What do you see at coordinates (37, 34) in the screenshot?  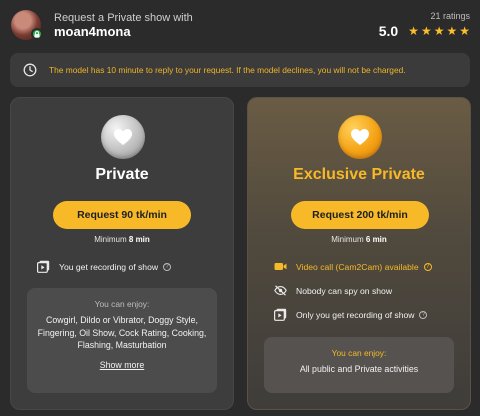 I see `lock-icon` at bounding box center [37, 34].